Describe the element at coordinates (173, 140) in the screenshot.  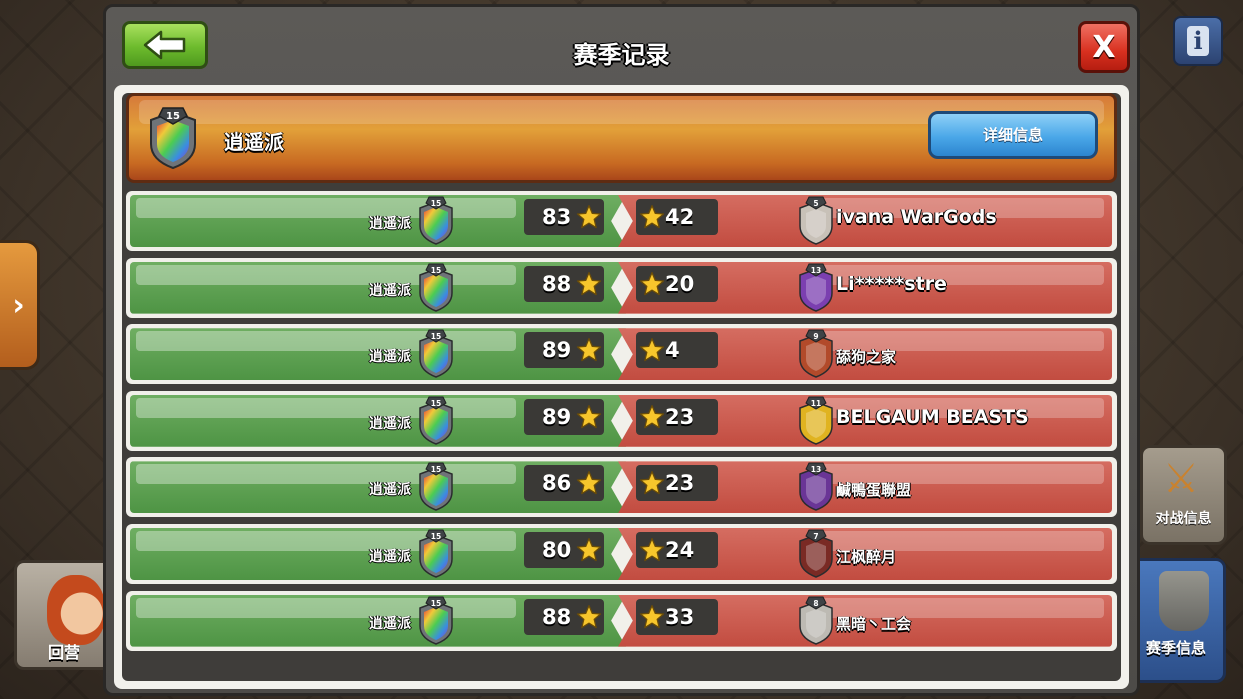
I see `clan-badge-icon: 15` at that location.